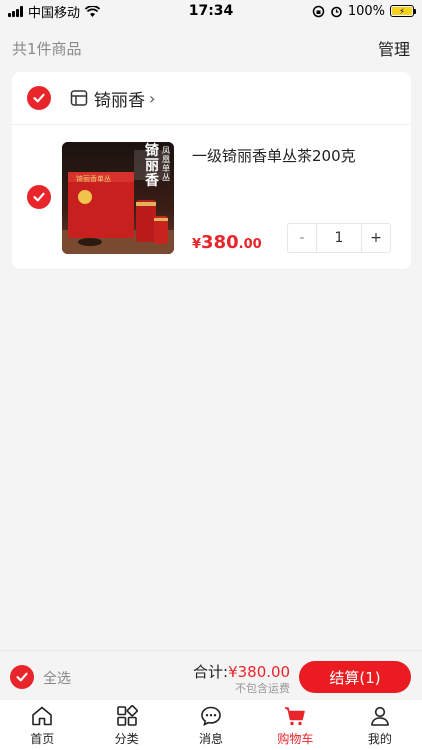 This screenshot has height=750, width=422. I want to click on decrease-button: -, so click(302, 238).